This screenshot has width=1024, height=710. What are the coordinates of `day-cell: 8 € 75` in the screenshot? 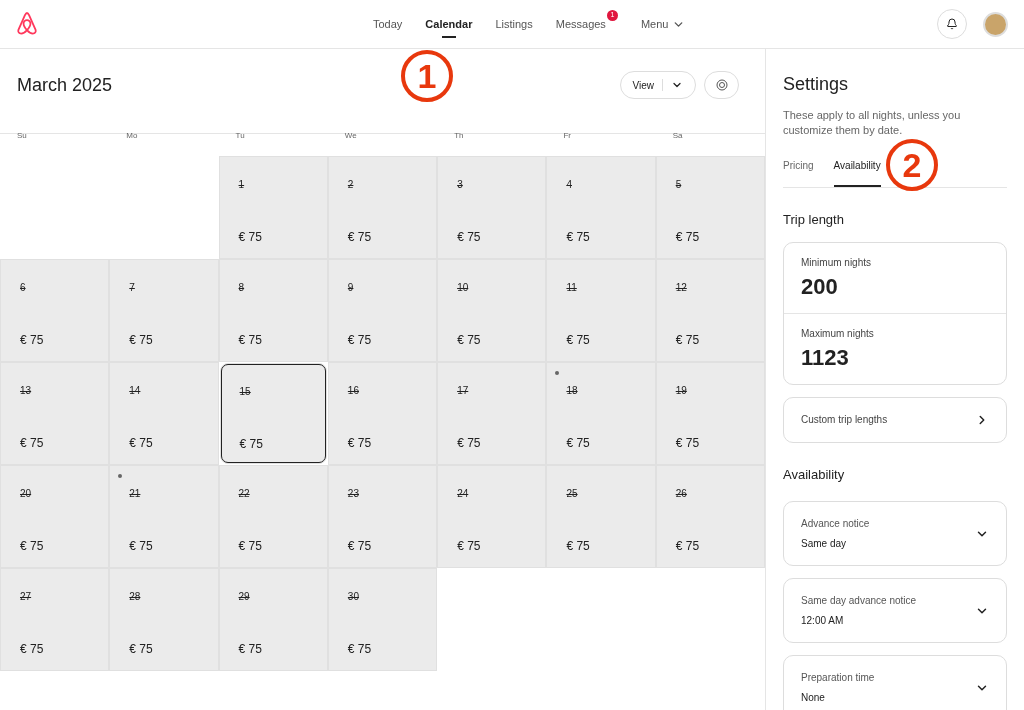 It's located at (273, 310).